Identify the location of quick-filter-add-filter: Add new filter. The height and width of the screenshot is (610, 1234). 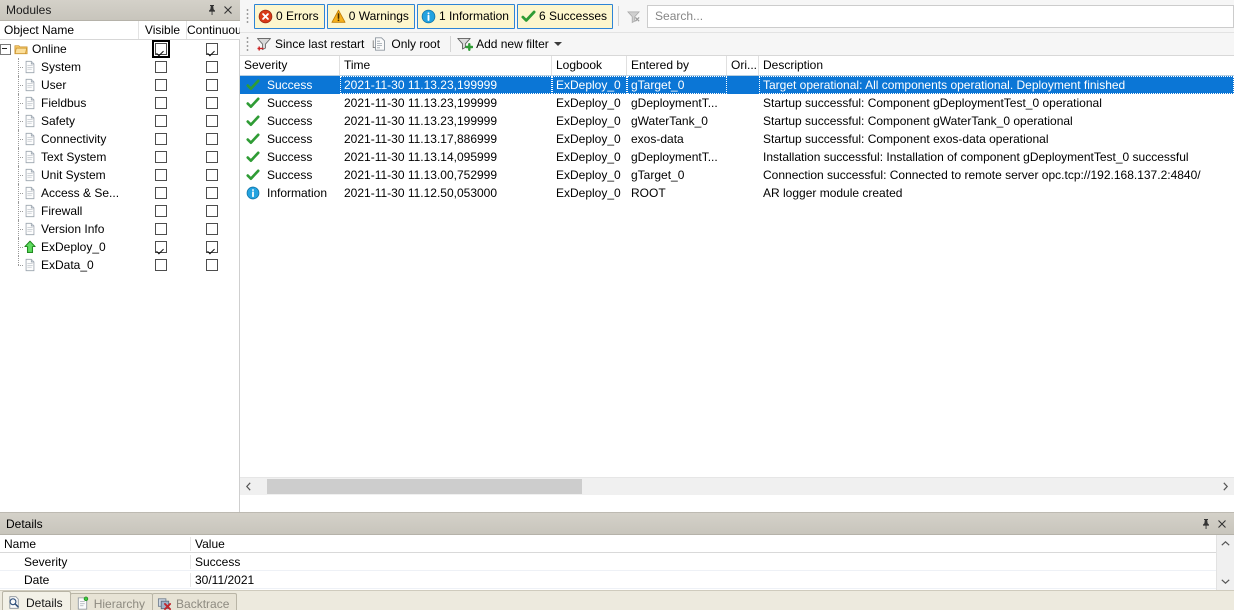
(511, 44).